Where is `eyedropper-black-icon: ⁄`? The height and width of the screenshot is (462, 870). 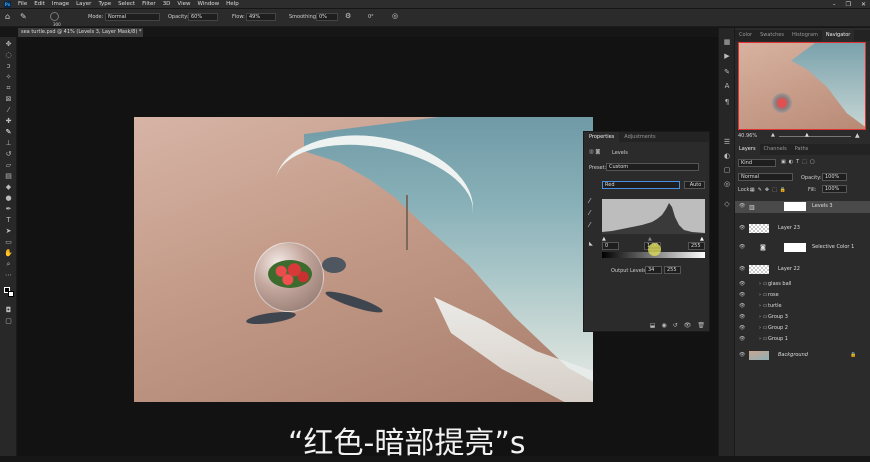
eyedropper-black-icon: ⁄ is located at coordinates (589, 201).